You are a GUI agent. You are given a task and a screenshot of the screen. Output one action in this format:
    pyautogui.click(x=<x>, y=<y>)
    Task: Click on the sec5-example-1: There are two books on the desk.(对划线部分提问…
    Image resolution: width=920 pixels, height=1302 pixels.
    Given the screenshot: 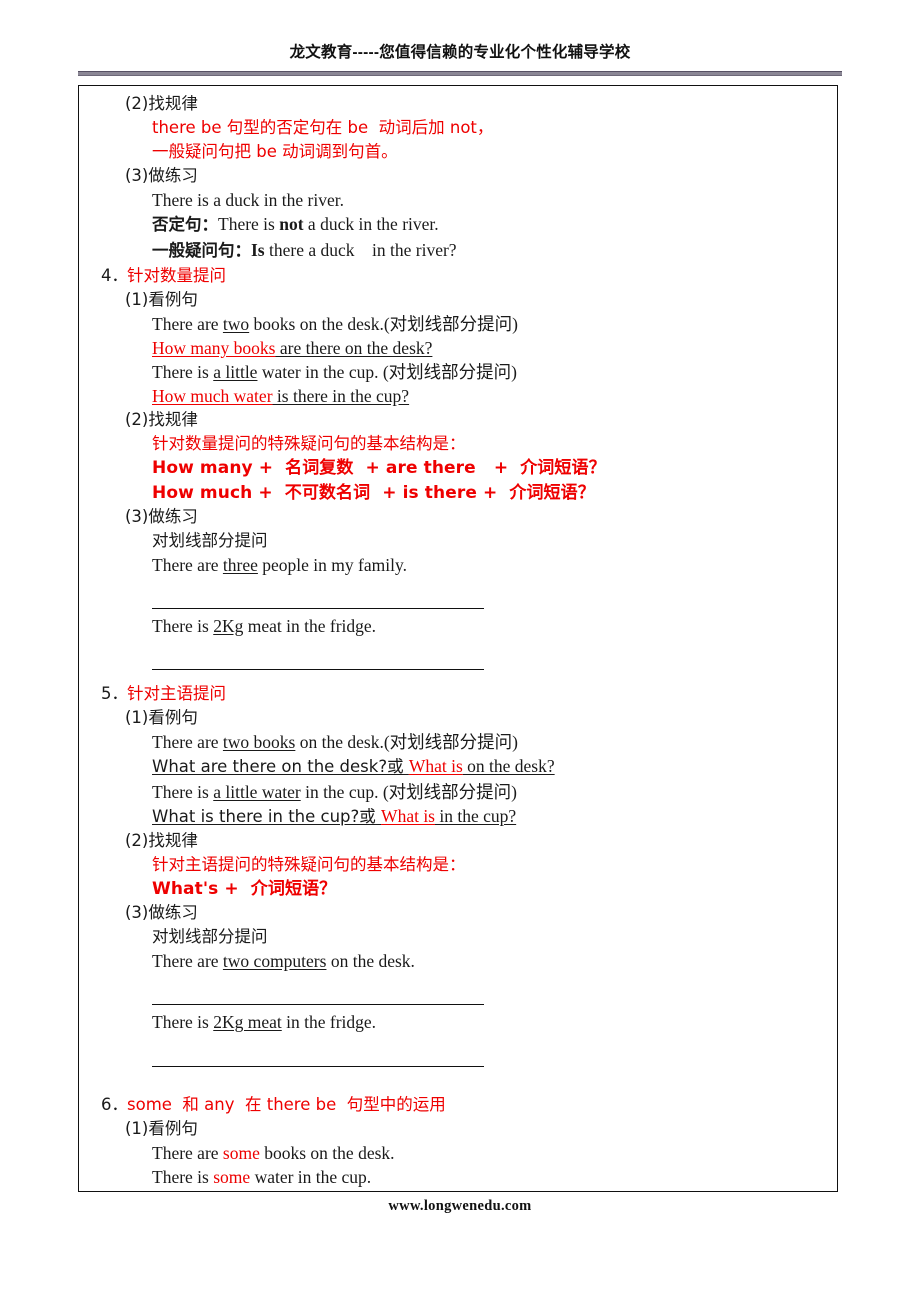 What is the action you would take?
    pyautogui.click(x=458, y=742)
    